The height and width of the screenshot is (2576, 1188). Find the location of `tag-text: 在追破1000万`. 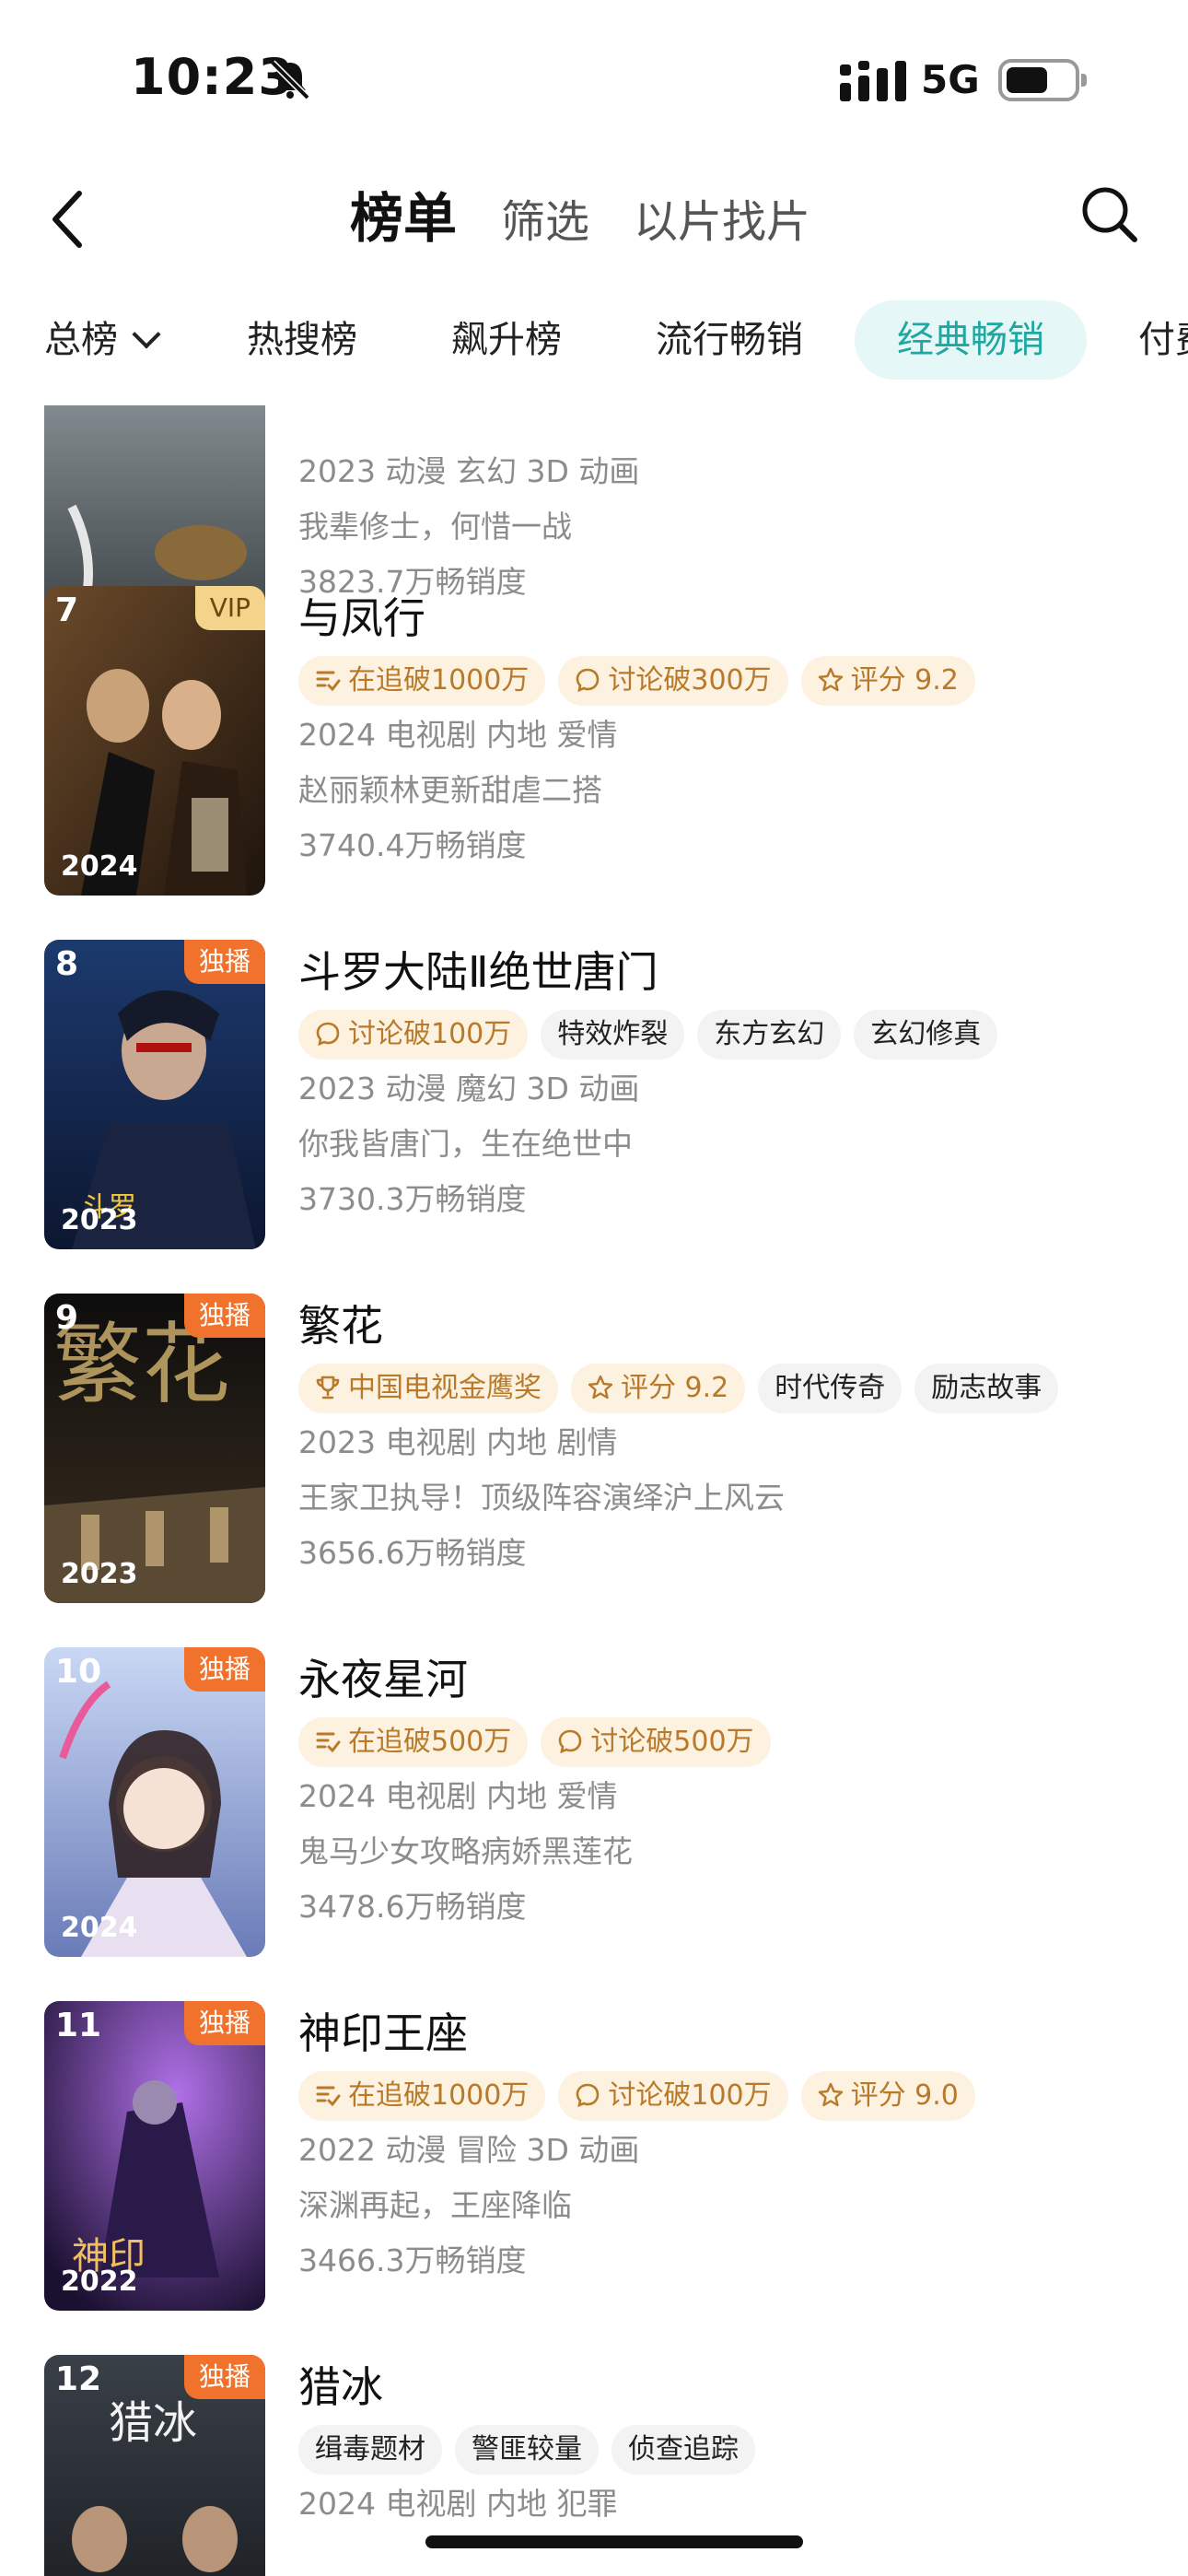

tag-text: 在追破1000万 is located at coordinates (439, 680).